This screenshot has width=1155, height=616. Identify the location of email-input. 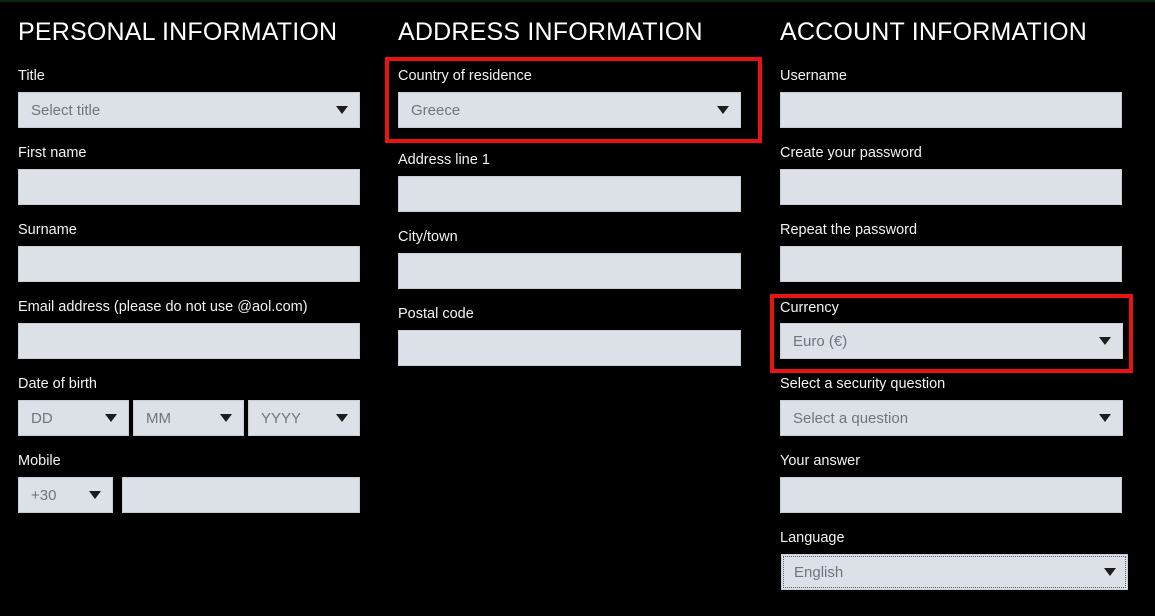
(189, 341).